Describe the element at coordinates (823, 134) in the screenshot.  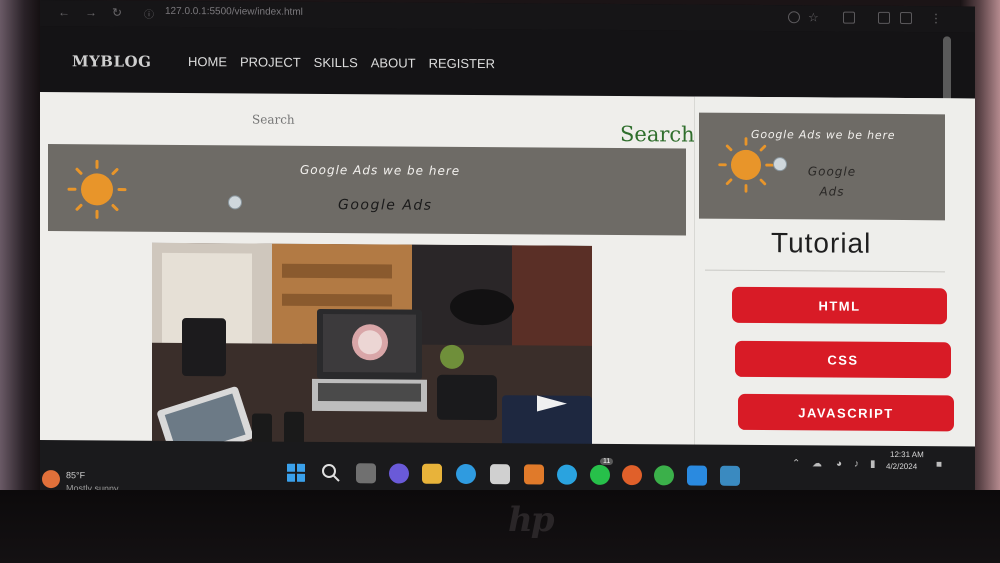
I see `side-ad-title: Google Ads we be here` at that location.